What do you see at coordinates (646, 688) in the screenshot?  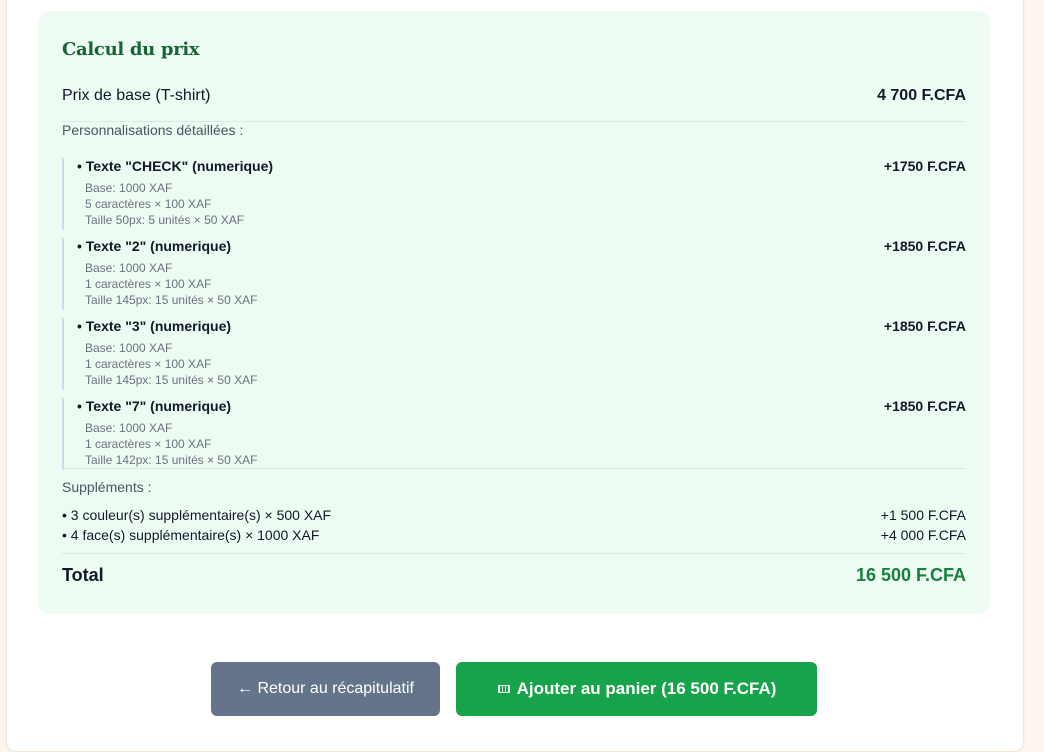 I see `add-to-cart-label: Ajouter au panier (16 500 F.CFA)` at bounding box center [646, 688].